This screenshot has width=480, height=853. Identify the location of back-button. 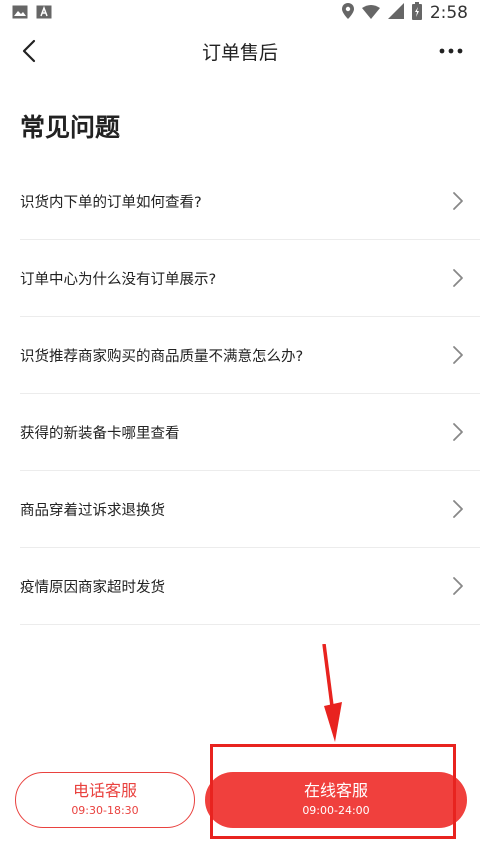
(29, 51).